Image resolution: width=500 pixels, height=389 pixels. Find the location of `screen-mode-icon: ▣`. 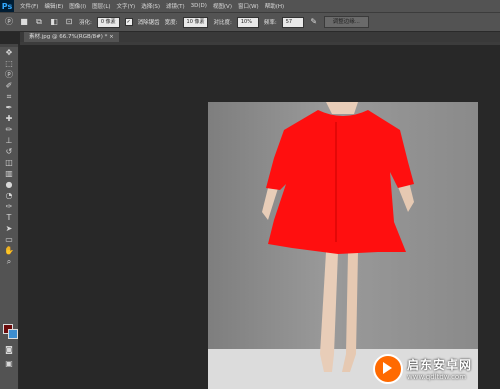

screen-mode-icon: ▣ is located at coordinates (9, 363).